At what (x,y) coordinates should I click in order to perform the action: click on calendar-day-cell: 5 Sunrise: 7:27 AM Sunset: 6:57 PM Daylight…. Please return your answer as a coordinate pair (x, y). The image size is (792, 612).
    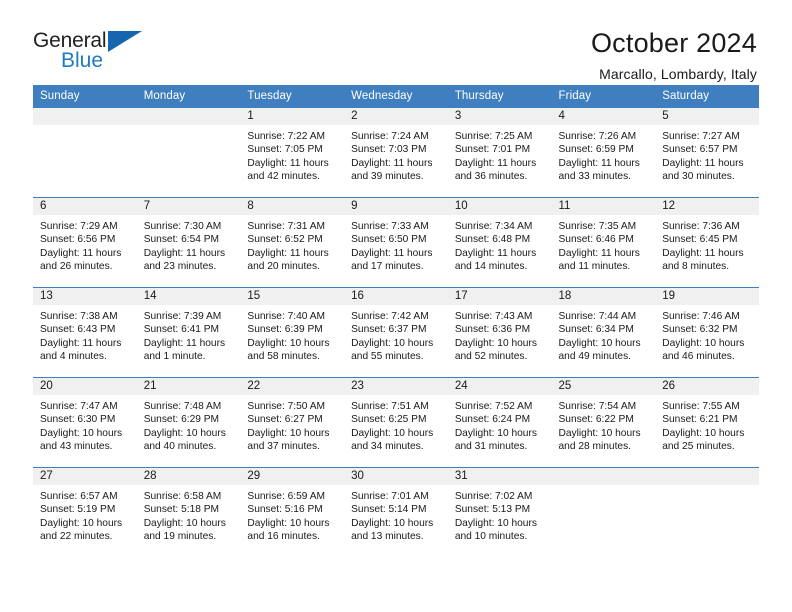
    Looking at the image, I should click on (707, 152).